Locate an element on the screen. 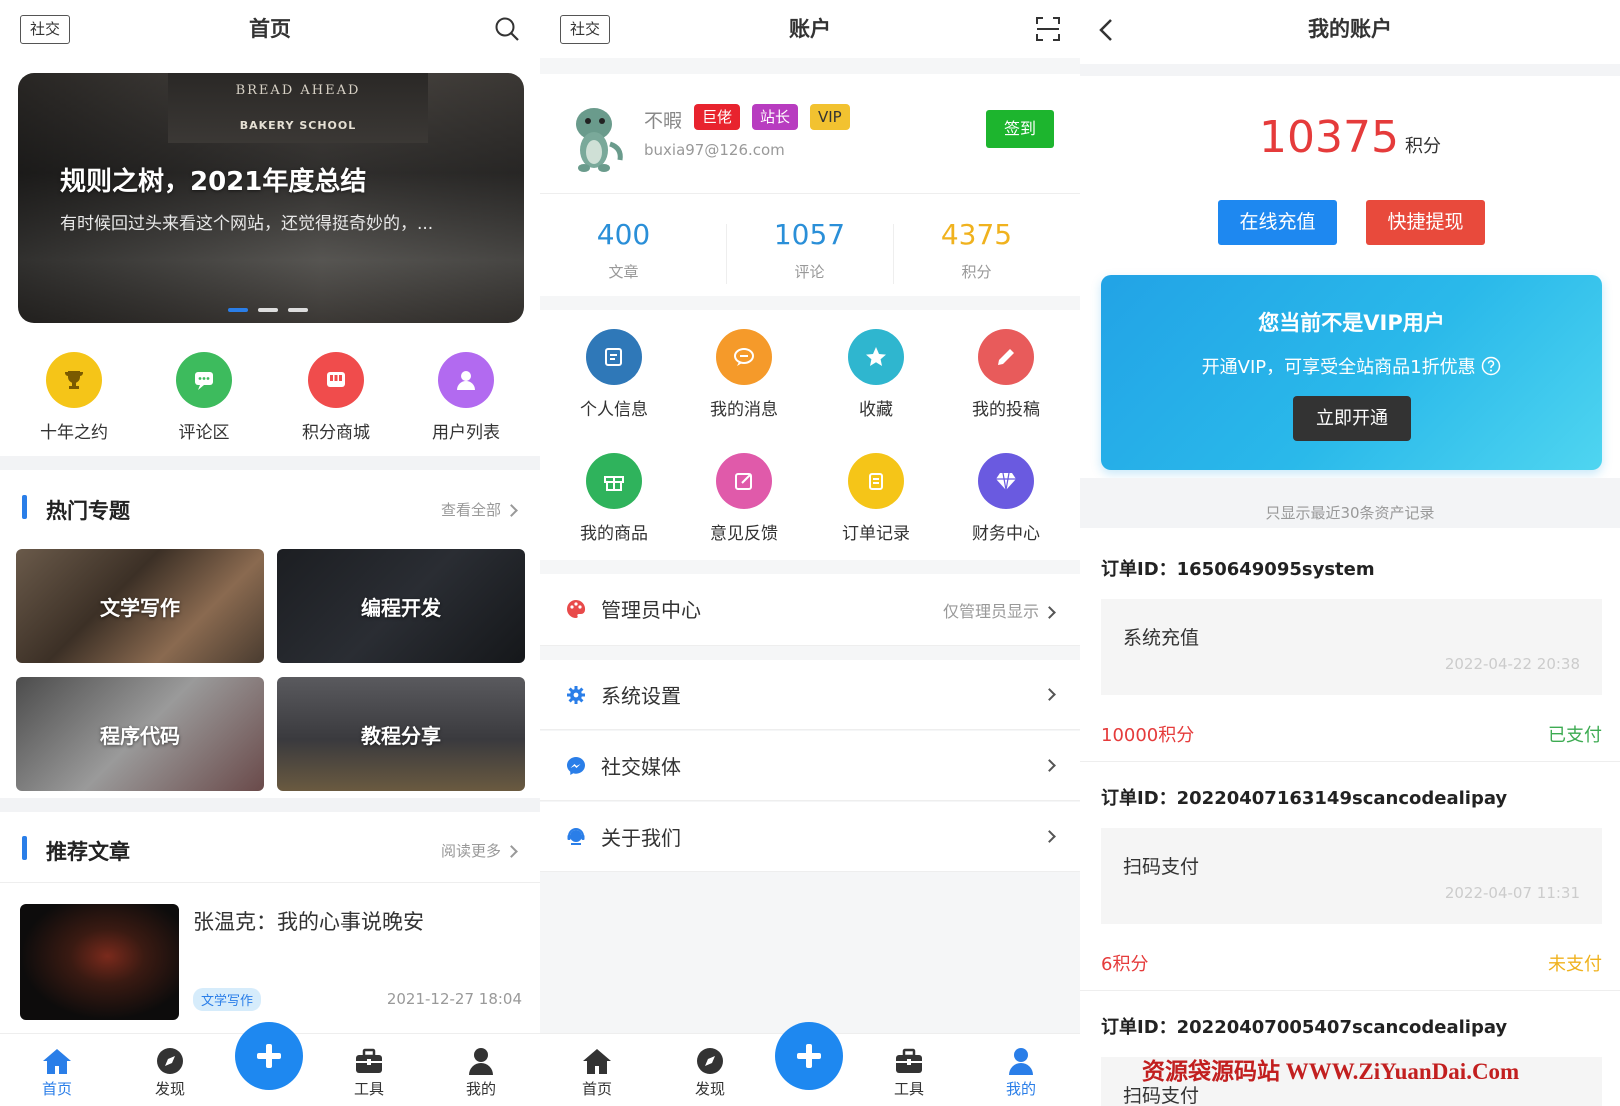 This screenshot has height=1106, width=1620. quick-item: 评论区 is located at coordinates (204, 397).